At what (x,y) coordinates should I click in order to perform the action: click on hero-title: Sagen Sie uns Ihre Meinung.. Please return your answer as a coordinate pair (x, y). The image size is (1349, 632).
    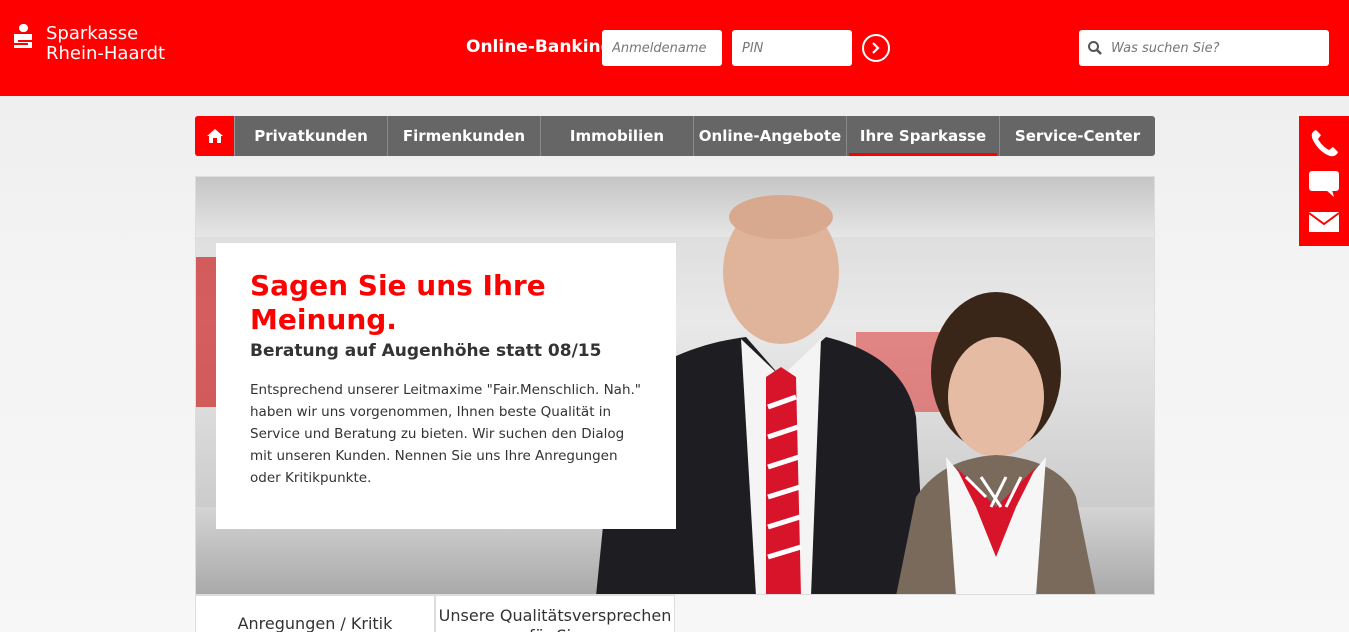
    Looking at the image, I should click on (398, 302).